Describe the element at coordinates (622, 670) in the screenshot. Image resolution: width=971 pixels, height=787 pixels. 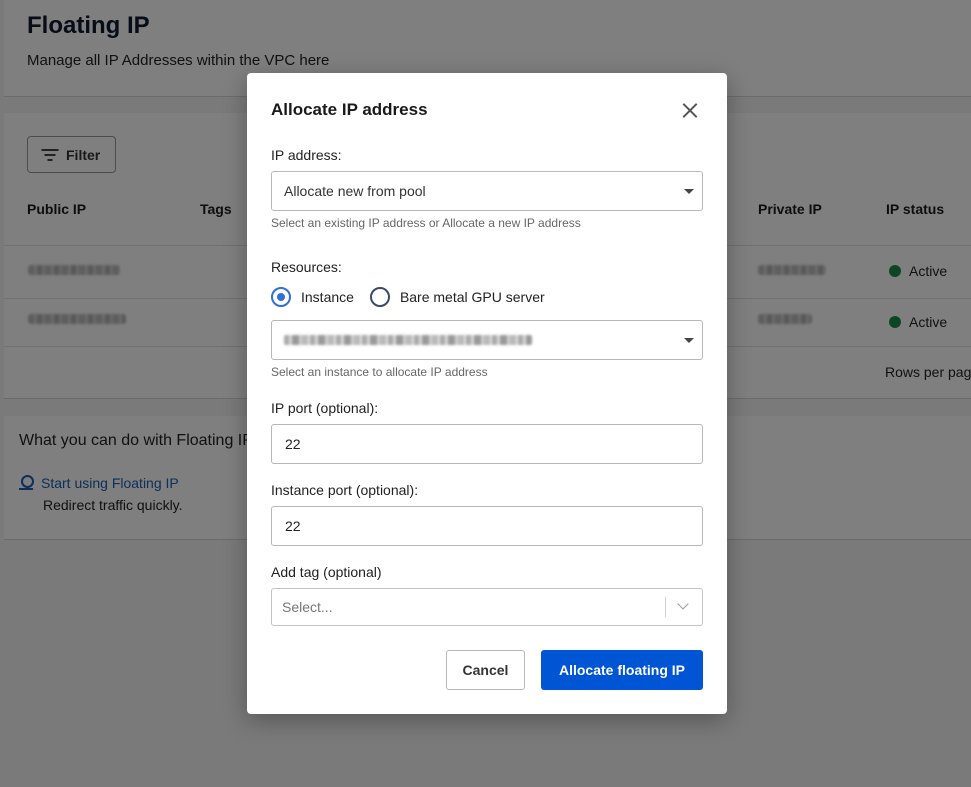
I see `allocate-floating-ip-button: Allocate floating IP` at that location.